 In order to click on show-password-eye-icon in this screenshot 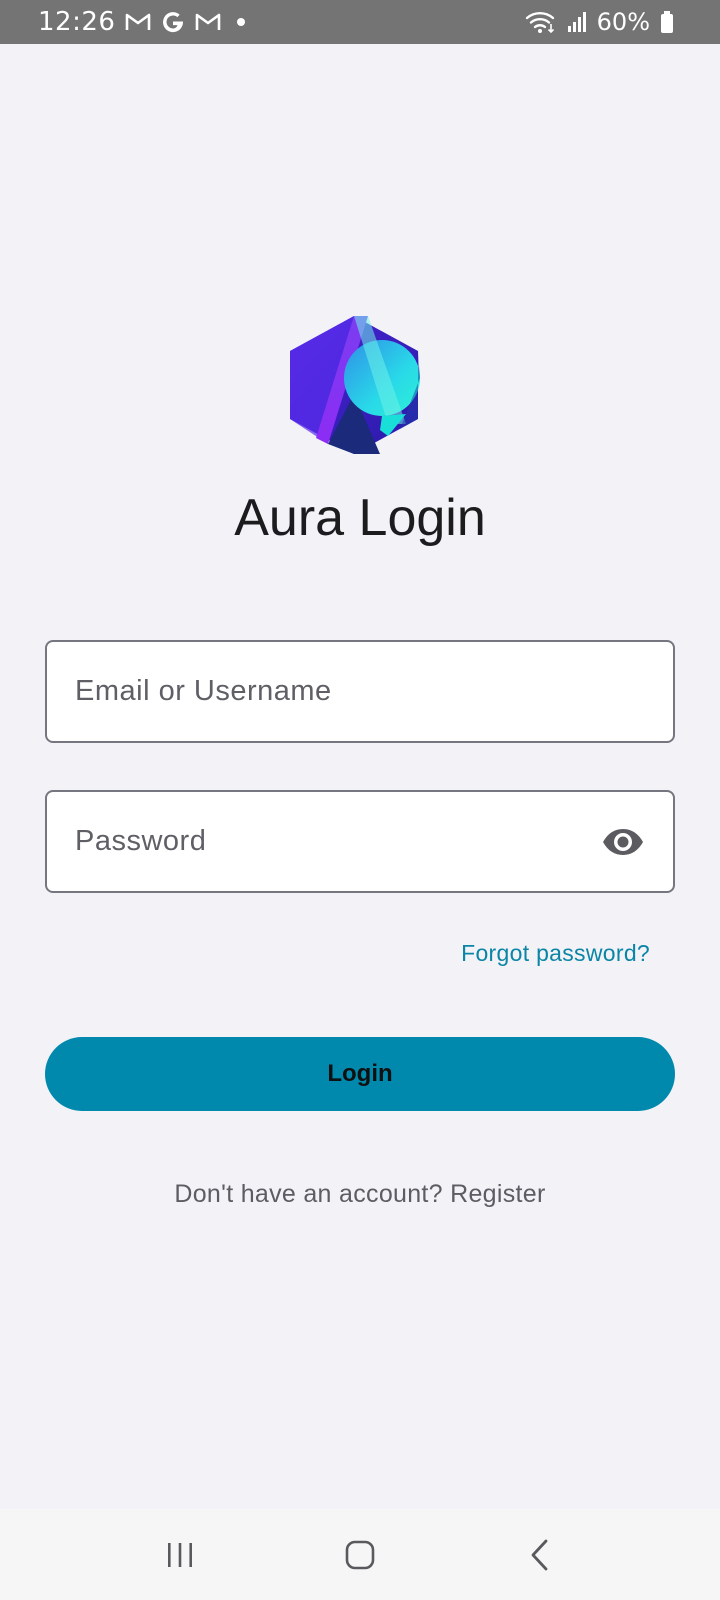, I will do `click(623, 842)`.